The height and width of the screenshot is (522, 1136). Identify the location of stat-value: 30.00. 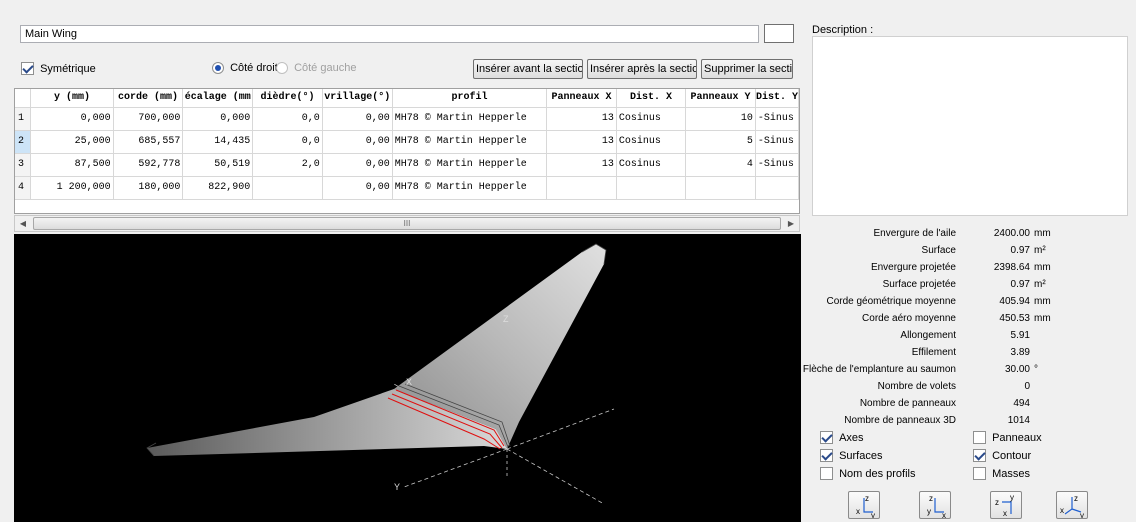
(1017, 369).